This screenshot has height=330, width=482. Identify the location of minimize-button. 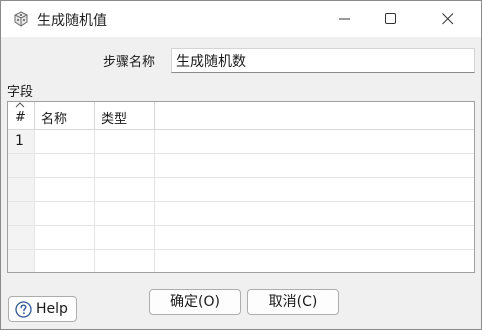
(345, 19).